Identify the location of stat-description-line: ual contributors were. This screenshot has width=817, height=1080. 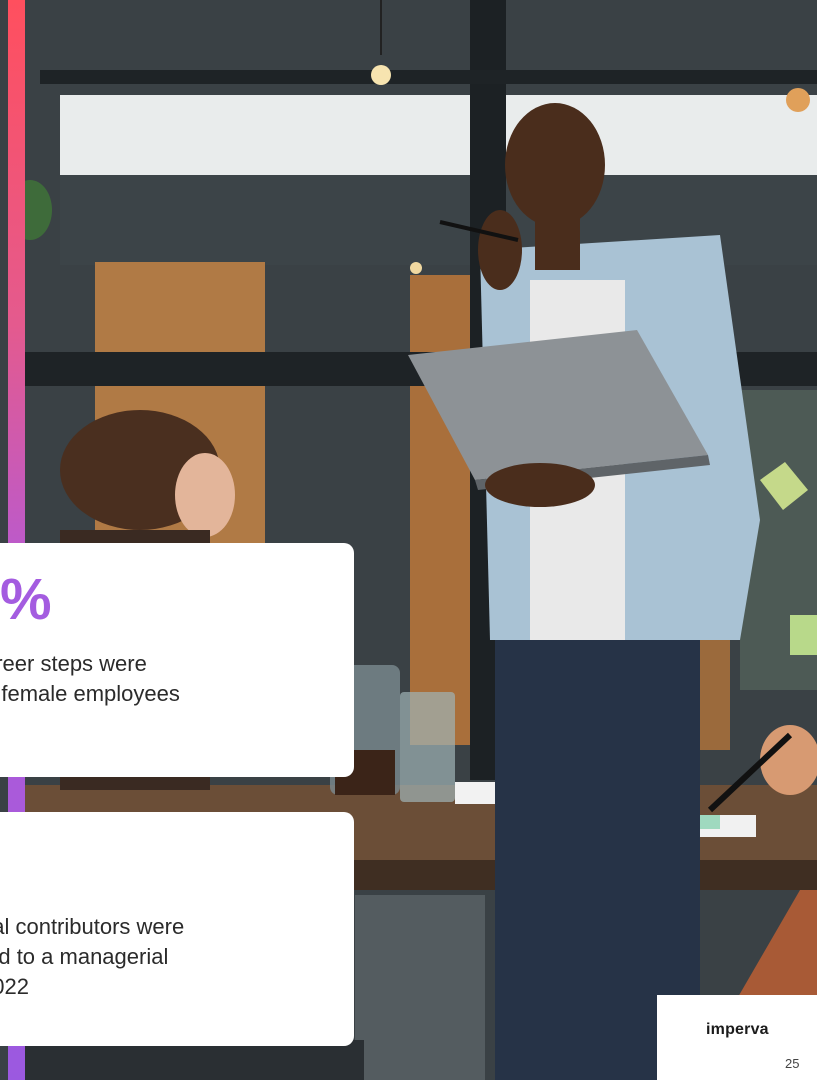
(92, 926).